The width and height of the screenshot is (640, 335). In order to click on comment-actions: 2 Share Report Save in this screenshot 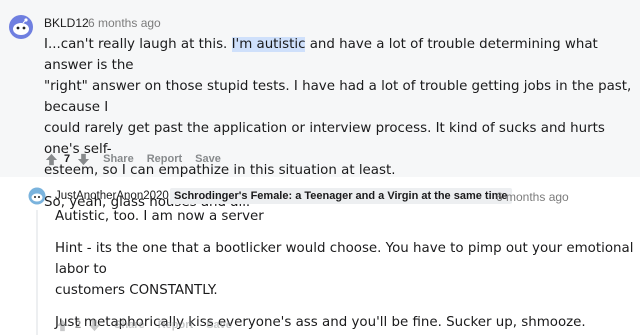, I will do `click(143, 325)`.